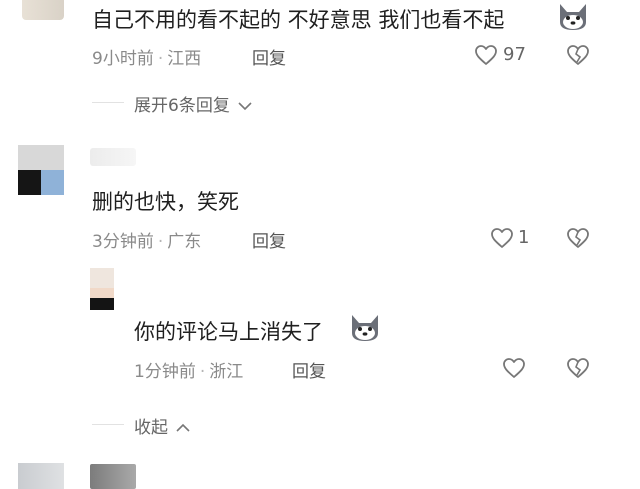 Image resolution: width=640 pixels, height=489 pixels. I want to click on comment-time: 3分钟前, so click(123, 242).